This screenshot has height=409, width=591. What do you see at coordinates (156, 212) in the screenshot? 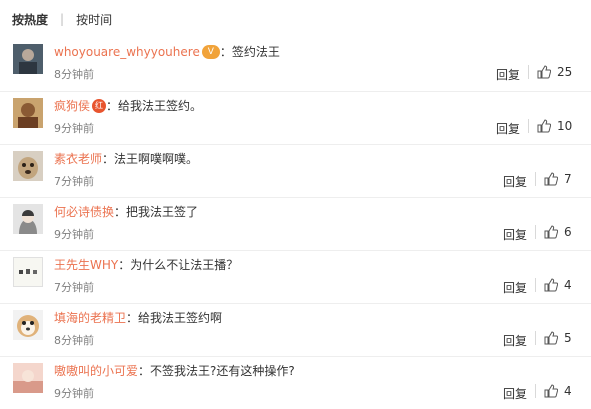
I see `comment-text: ：把我法王签了` at bounding box center [156, 212].